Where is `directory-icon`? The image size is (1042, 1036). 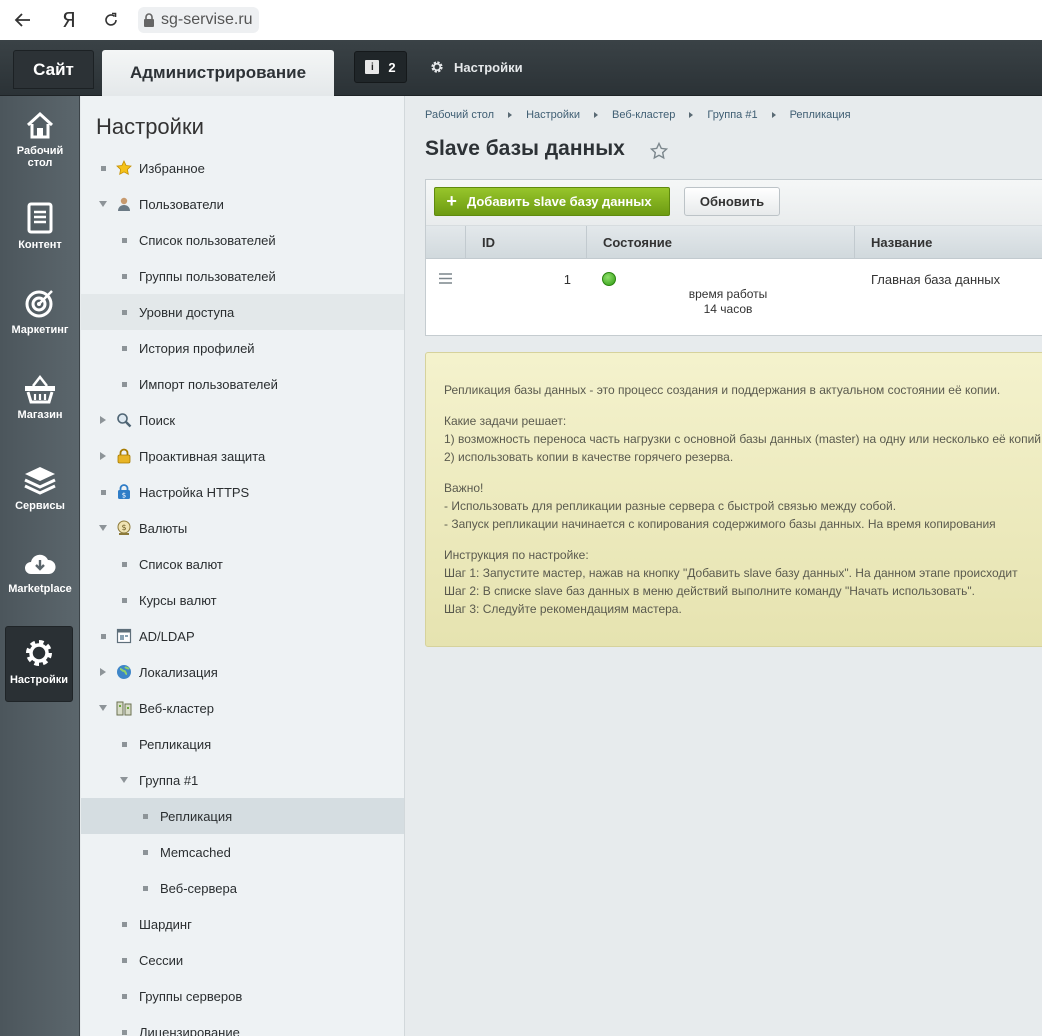
directory-icon is located at coordinates (123, 636).